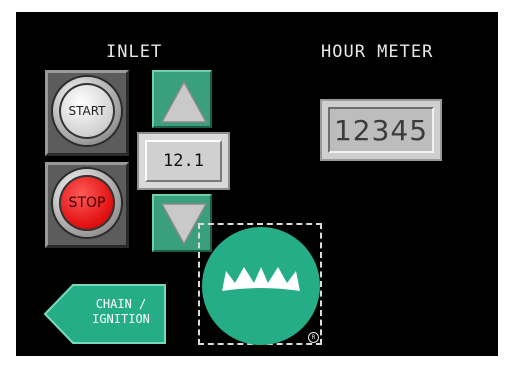  Describe the element at coordinates (261, 279) in the screenshot. I see `crown-icon` at that location.